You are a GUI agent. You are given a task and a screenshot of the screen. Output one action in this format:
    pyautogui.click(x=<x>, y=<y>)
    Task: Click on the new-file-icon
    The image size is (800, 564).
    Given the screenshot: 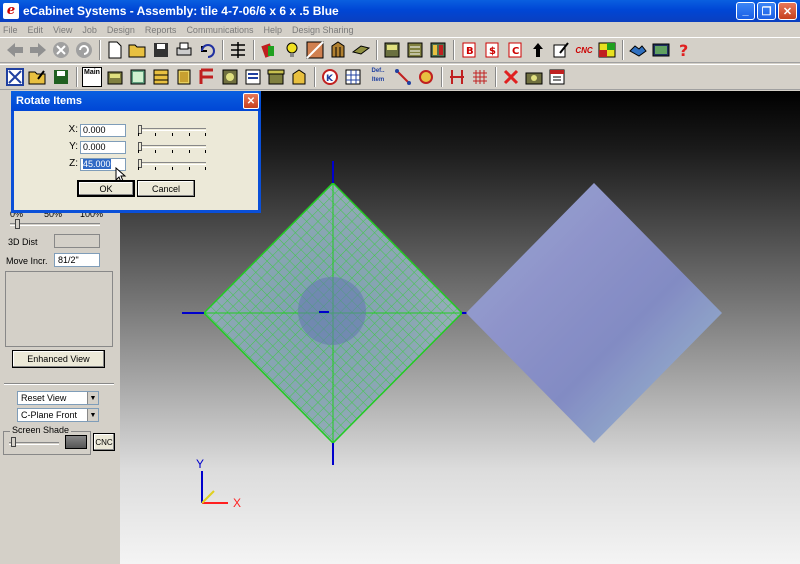 What is the action you would take?
    pyautogui.click(x=115, y=50)
    